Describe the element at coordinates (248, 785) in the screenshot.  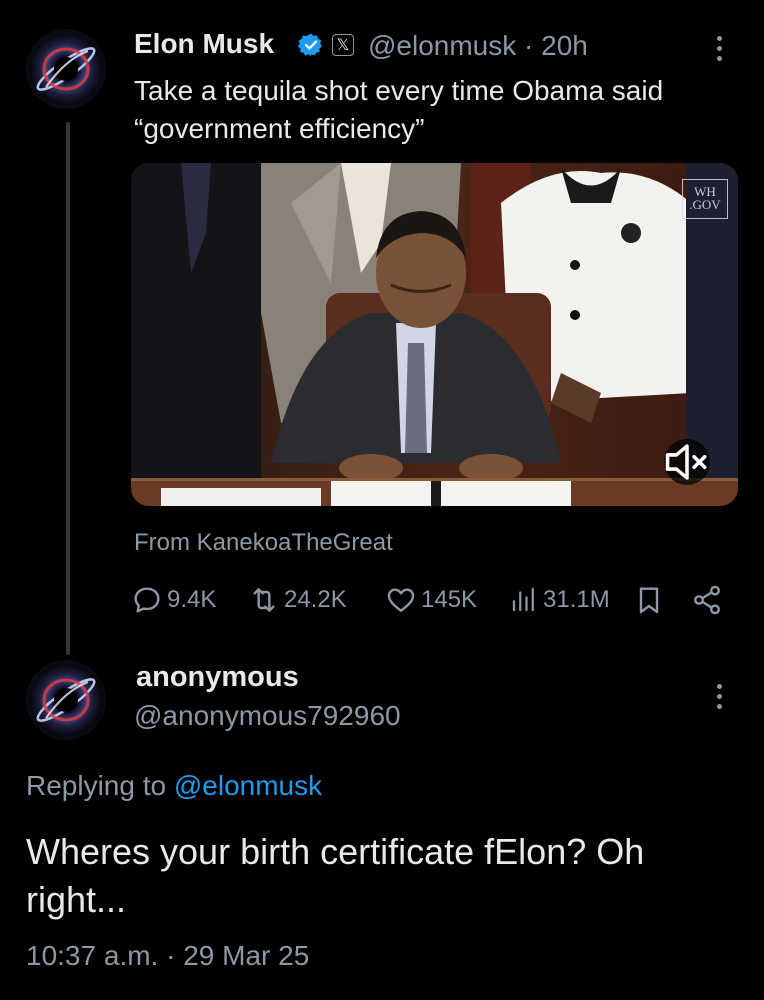
I see `replying-to-handle-link: @elonmusk` at that location.